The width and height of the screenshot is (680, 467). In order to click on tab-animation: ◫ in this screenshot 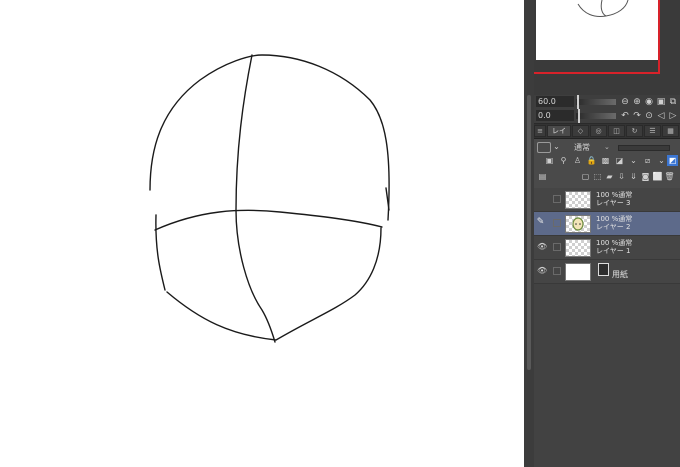, I will do `click(616, 131)`.